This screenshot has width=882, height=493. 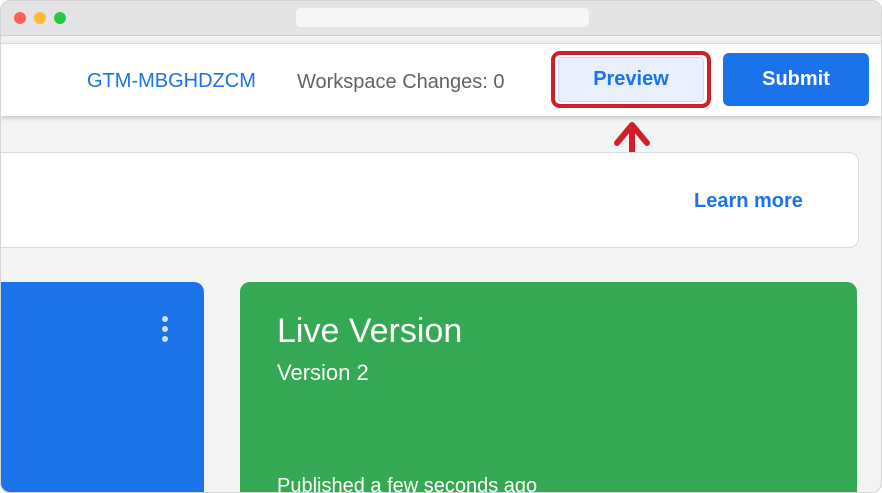 I want to click on maximize-window-button, so click(x=60, y=18).